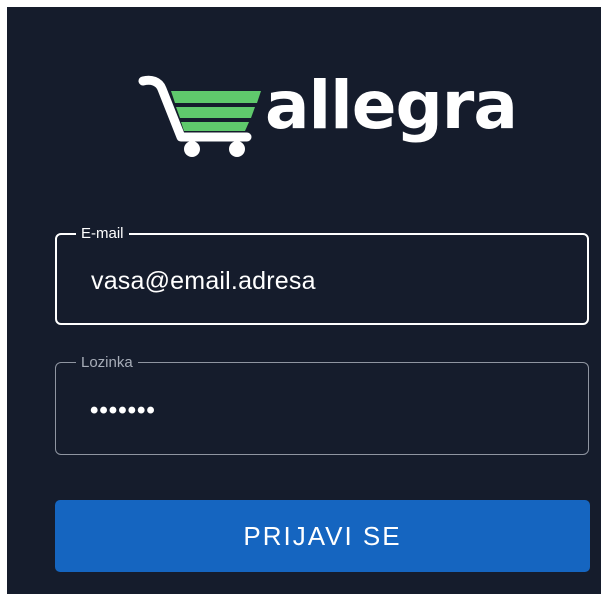  I want to click on brand-logo: allegra, so click(327, 119).